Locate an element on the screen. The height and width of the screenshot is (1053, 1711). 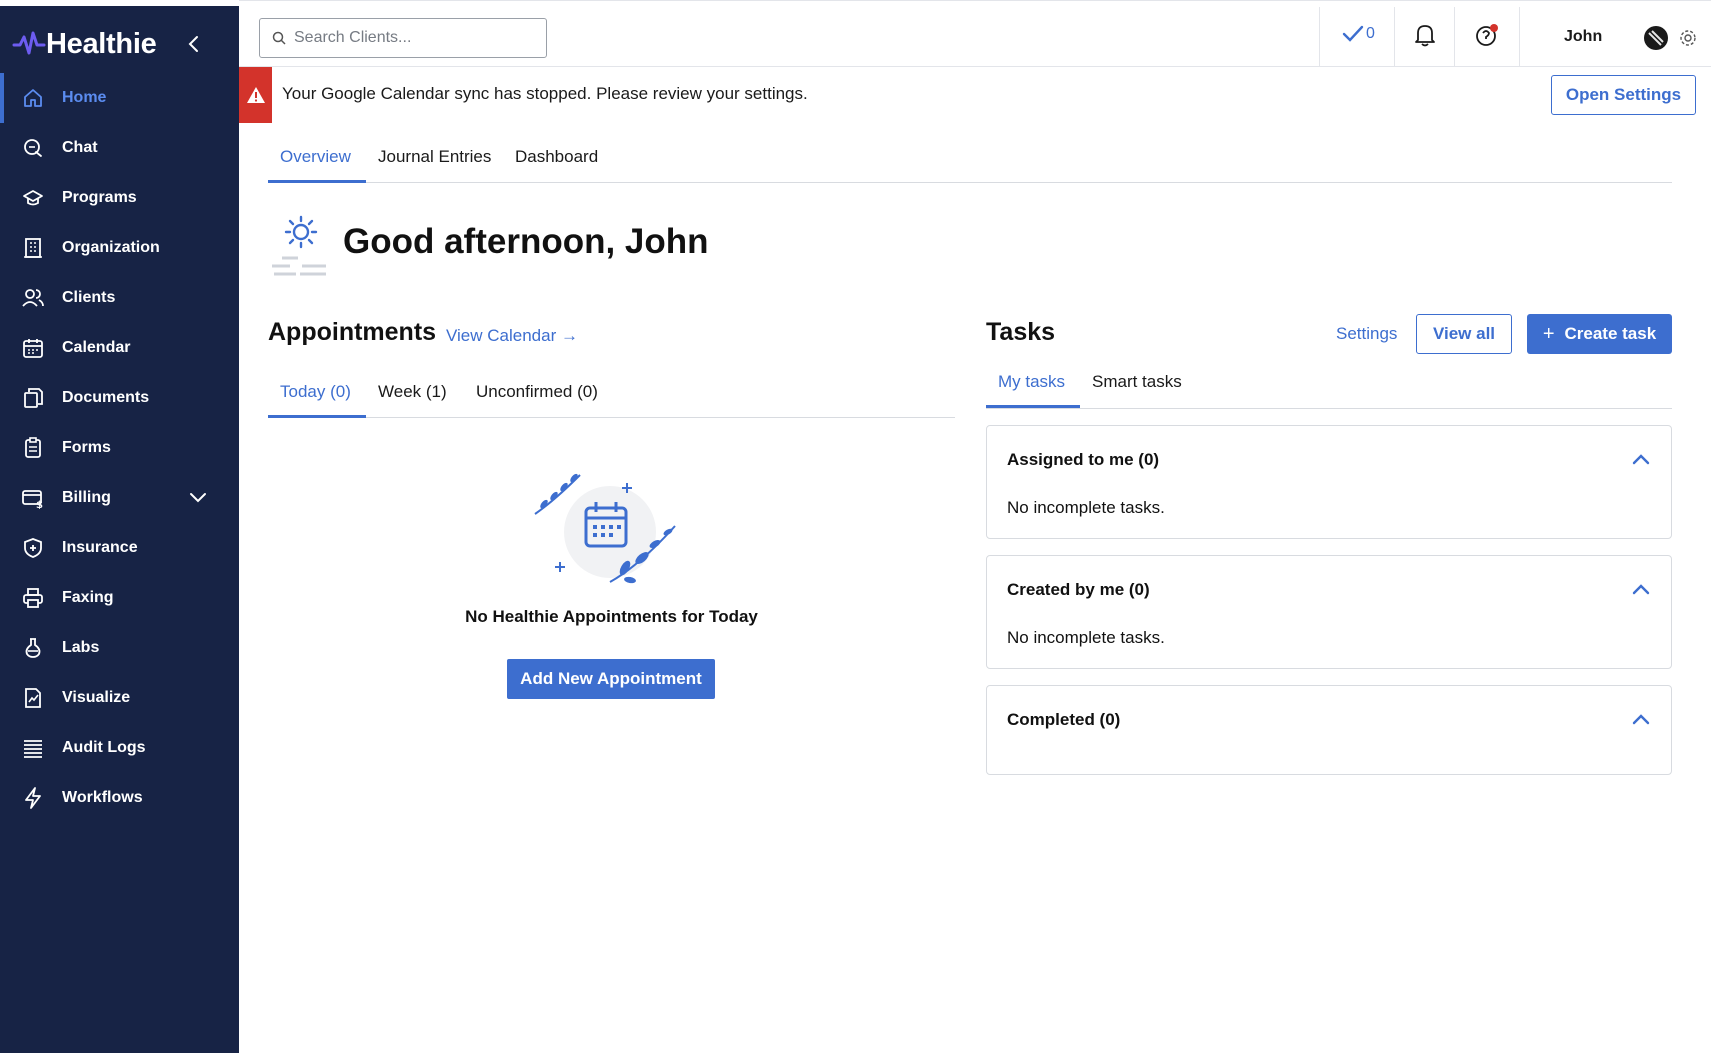
shield-plus-icon is located at coordinates (33, 548).